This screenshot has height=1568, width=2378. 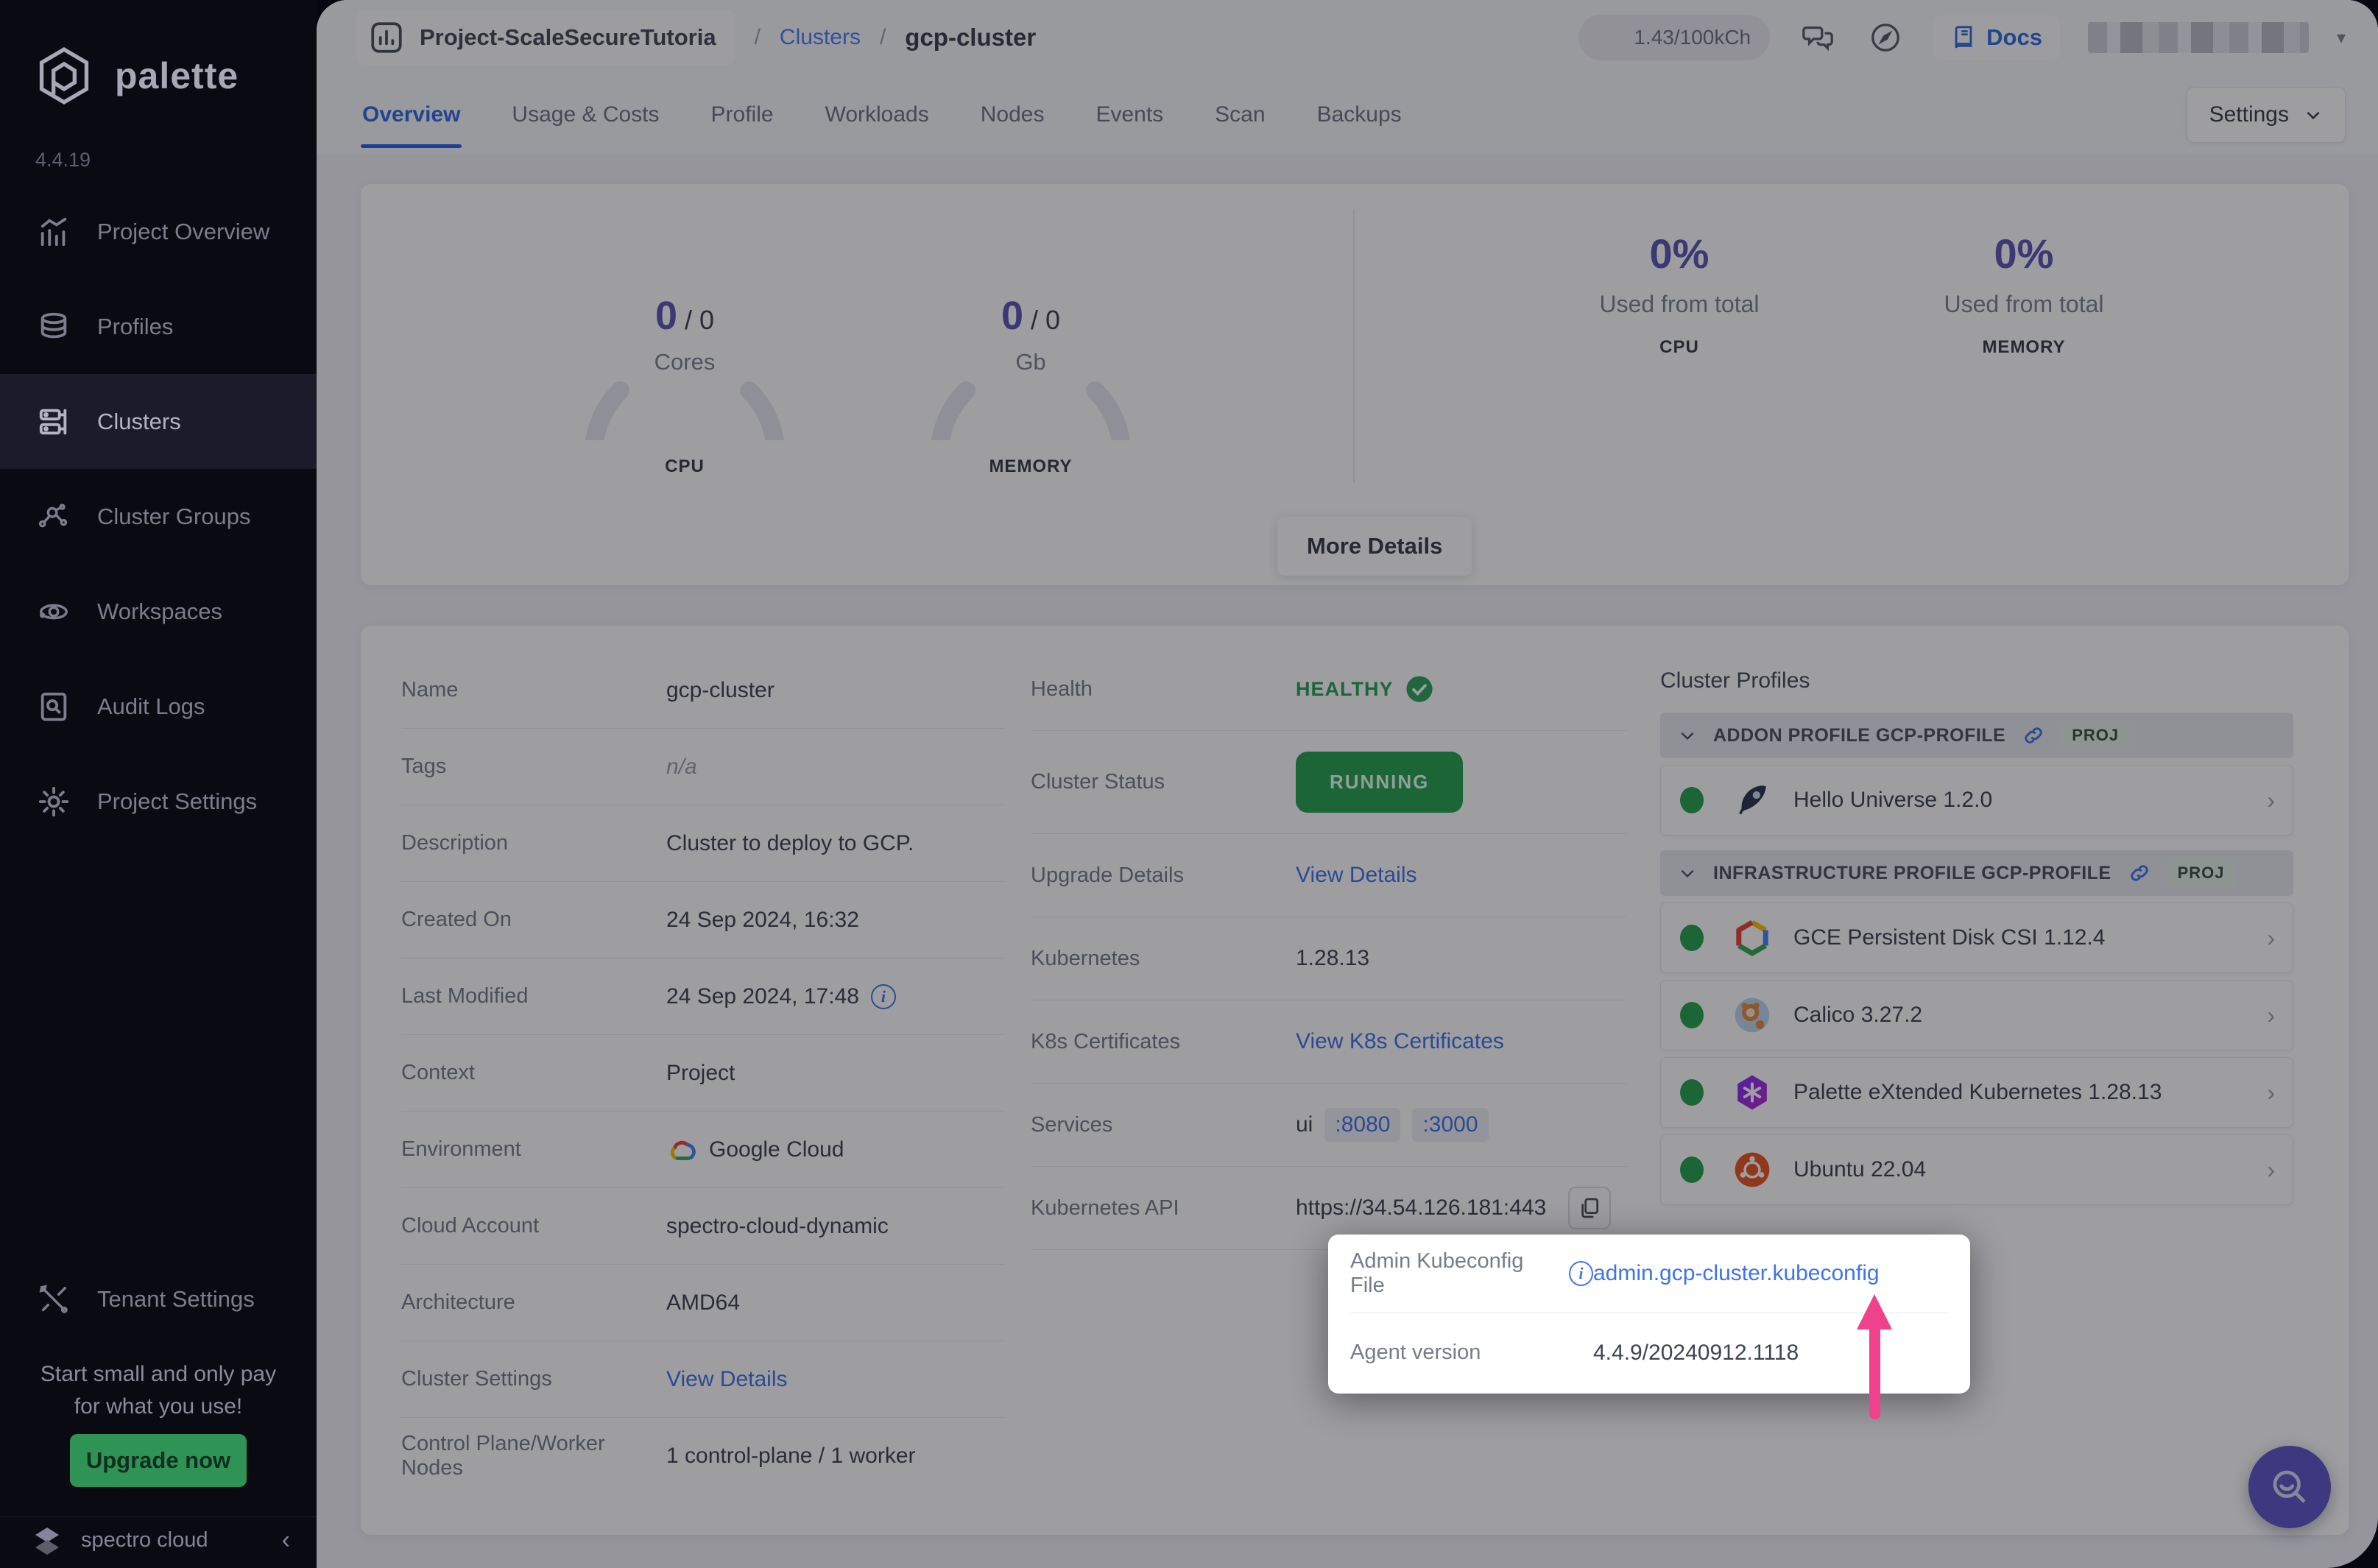 I want to click on admin-kubeconfig-link: admin.gcp-cluster.kubeconfig, so click(x=1736, y=1273).